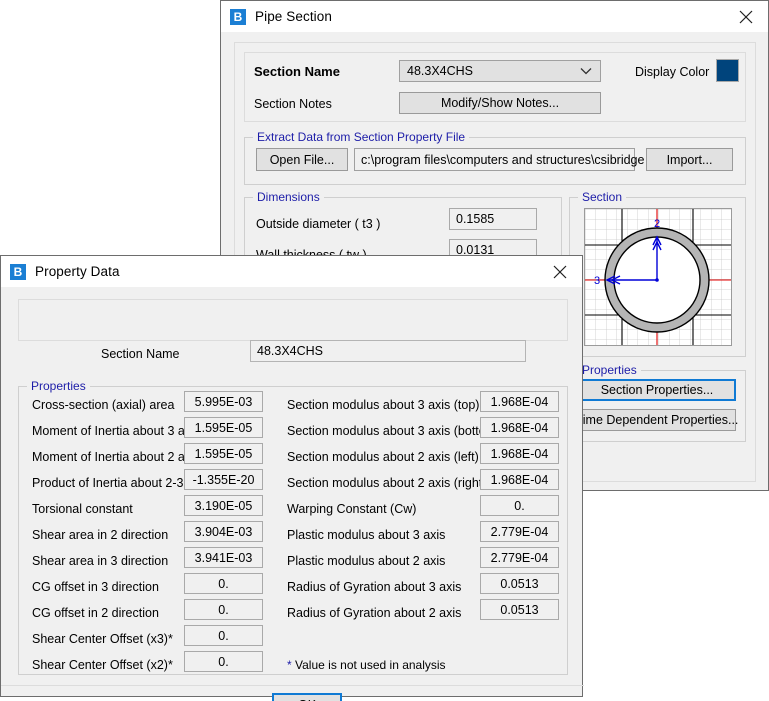 This screenshot has height=701, width=769. I want to click on section-preview-canvas: 2 3, so click(658, 277).